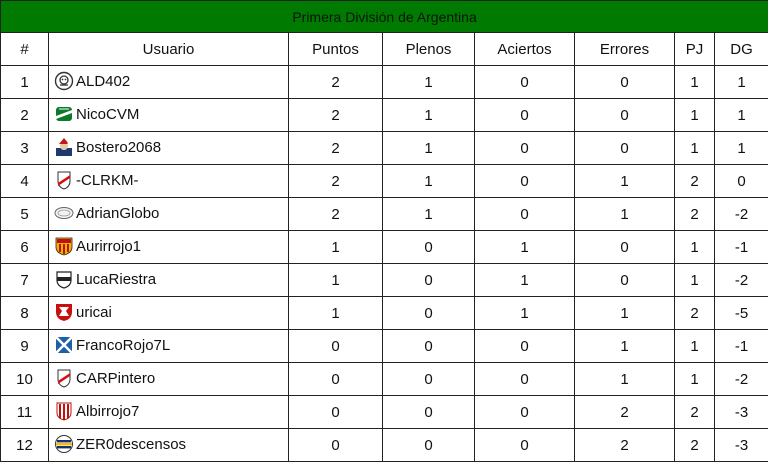  What do you see at coordinates (384, 214) in the screenshot?
I see `table-row: 5 AdrianGlobo 2 1 0 1 2 -2` at bounding box center [384, 214].